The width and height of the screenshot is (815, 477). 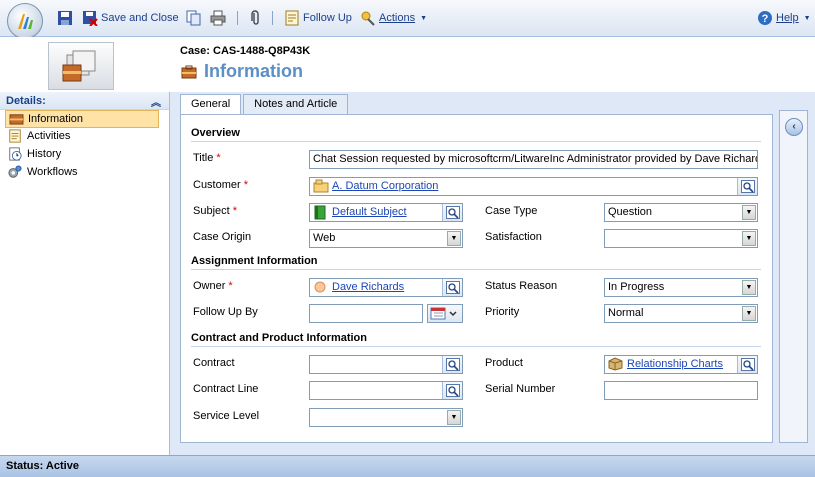 I want to click on status-bar: Status: Active, so click(x=407, y=466).